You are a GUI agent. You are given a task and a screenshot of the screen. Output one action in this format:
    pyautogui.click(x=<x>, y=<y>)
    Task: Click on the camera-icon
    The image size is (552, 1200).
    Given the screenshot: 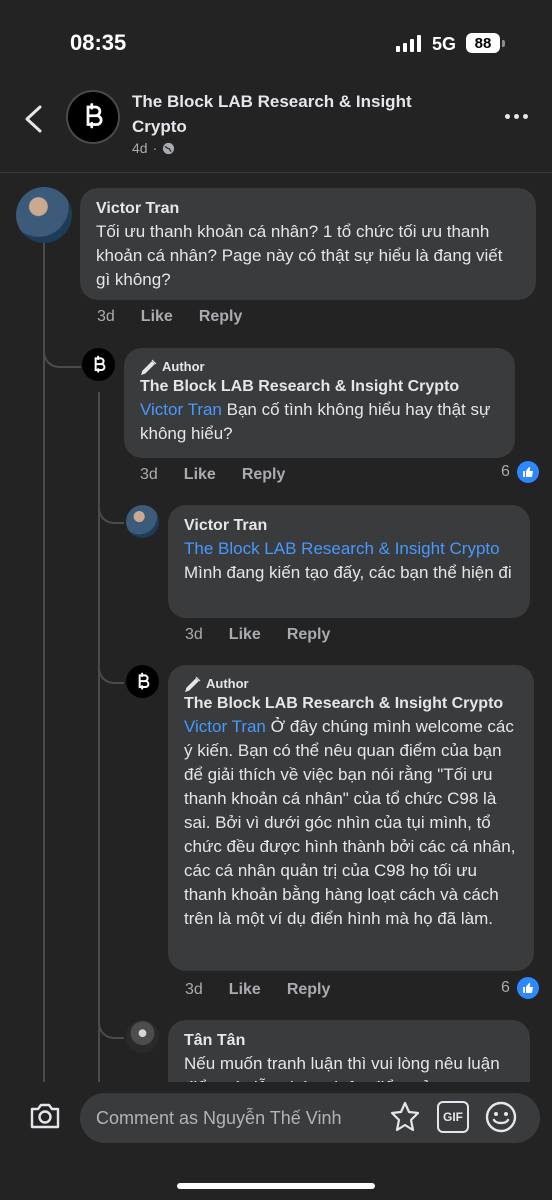 What is the action you would take?
    pyautogui.click(x=45, y=1116)
    